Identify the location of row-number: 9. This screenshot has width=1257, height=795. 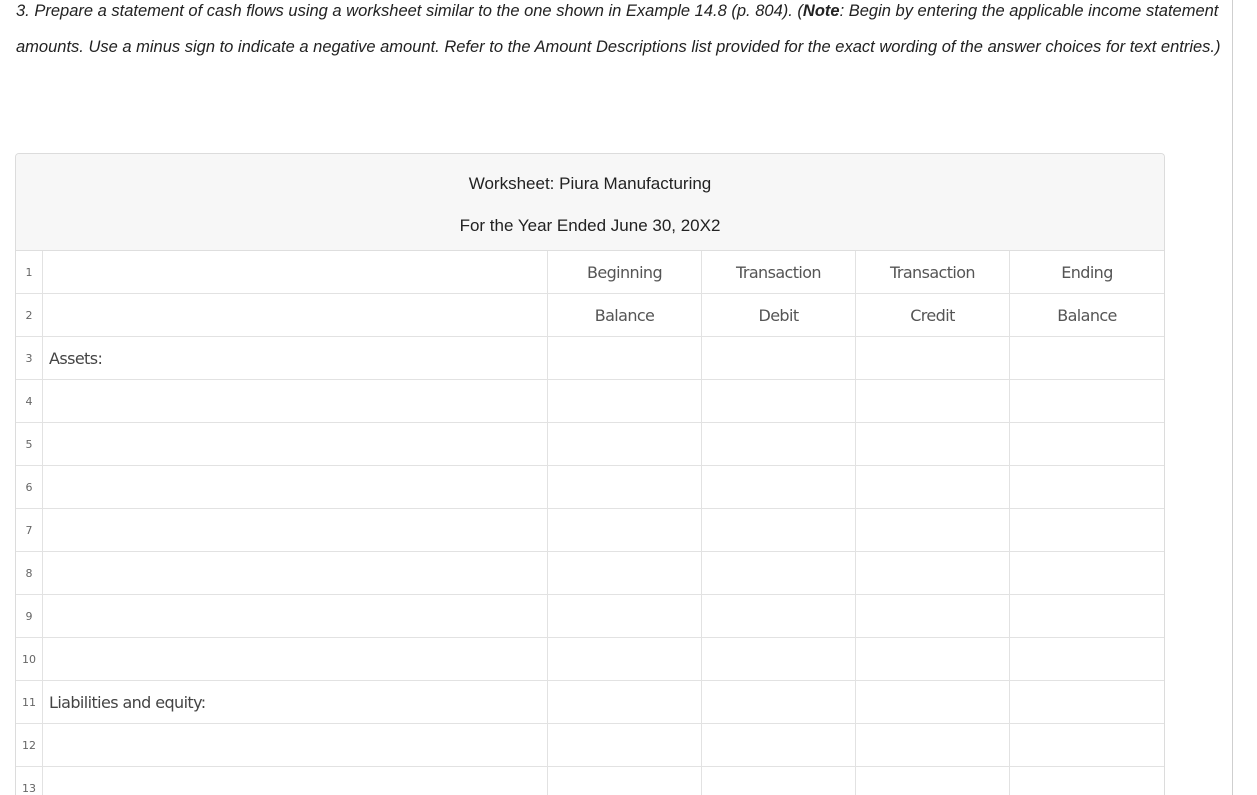
(29, 616).